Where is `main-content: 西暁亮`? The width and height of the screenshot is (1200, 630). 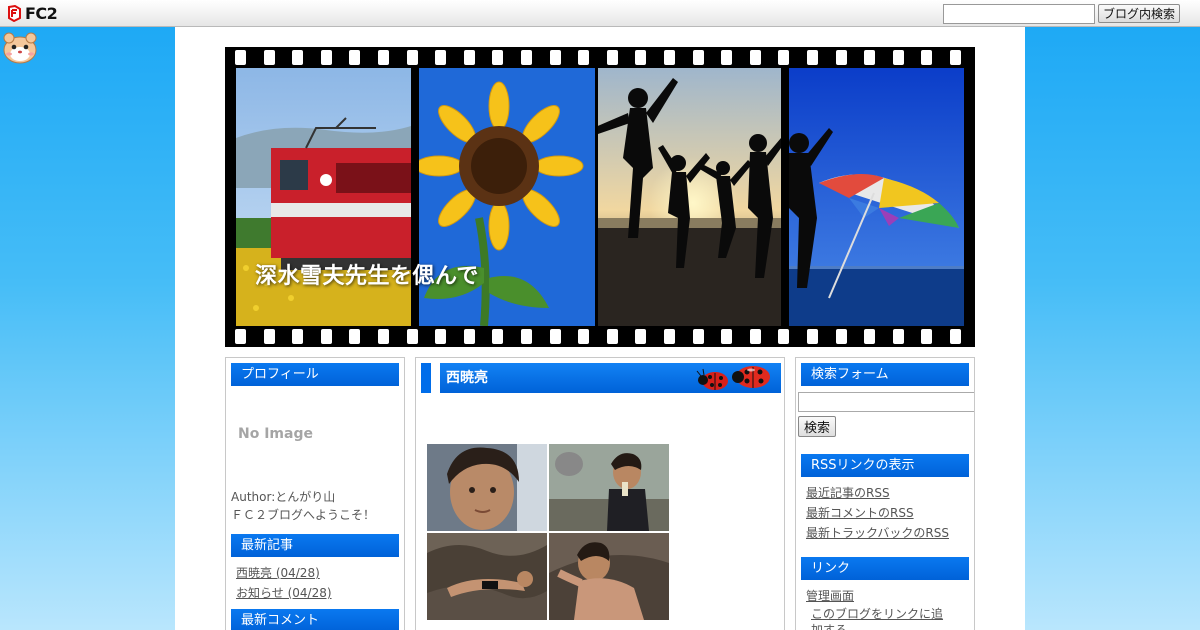 main-content: 西暁亮 is located at coordinates (600, 493).